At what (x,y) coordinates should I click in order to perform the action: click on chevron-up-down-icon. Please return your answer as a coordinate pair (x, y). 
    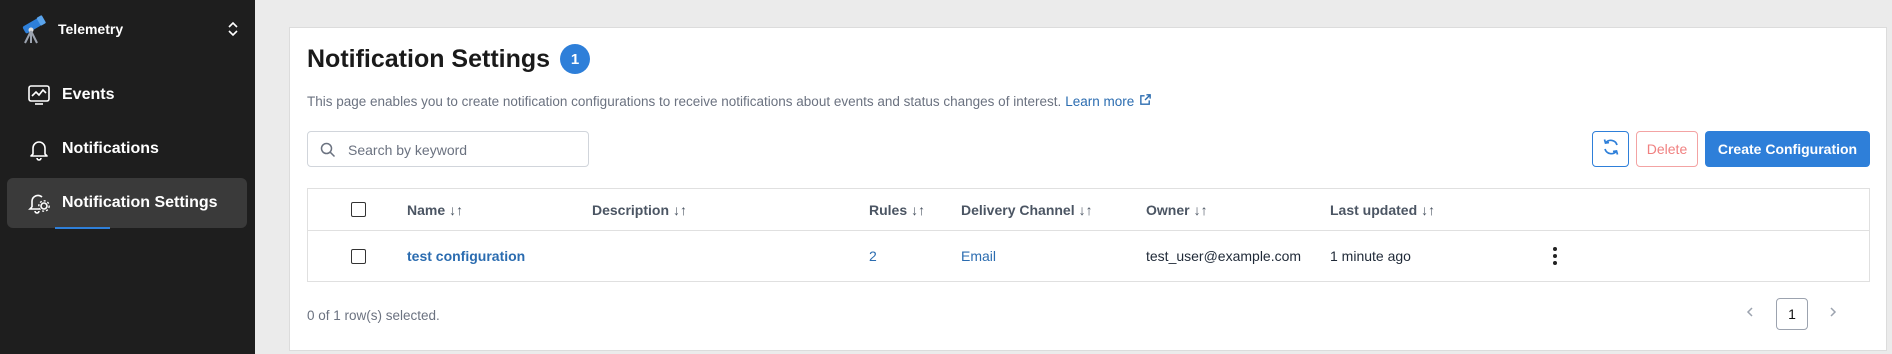
    Looking at the image, I should click on (233, 29).